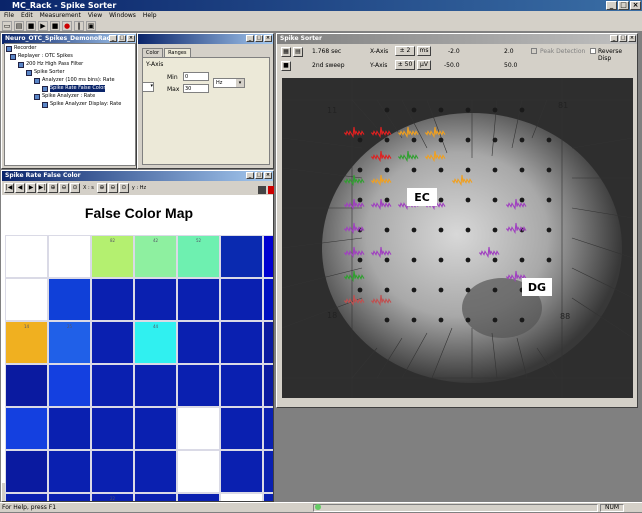 The width and height of the screenshot is (642, 513). What do you see at coordinates (9, 15) in the screenshot?
I see `menu-file: File` at bounding box center [9, 15].